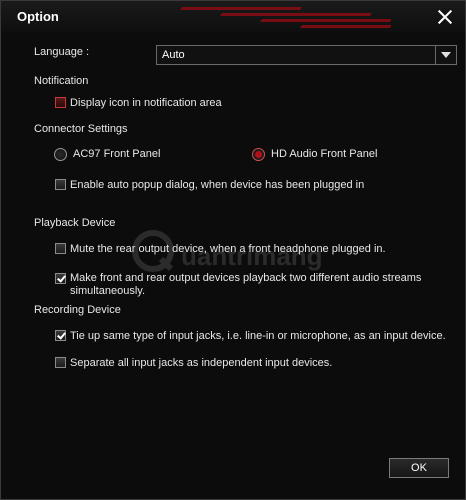 This screenshot has height=500, width=466. Describe the element at coordinates (60, 154) in the screenshot. I see `ac97-radio` at that location.